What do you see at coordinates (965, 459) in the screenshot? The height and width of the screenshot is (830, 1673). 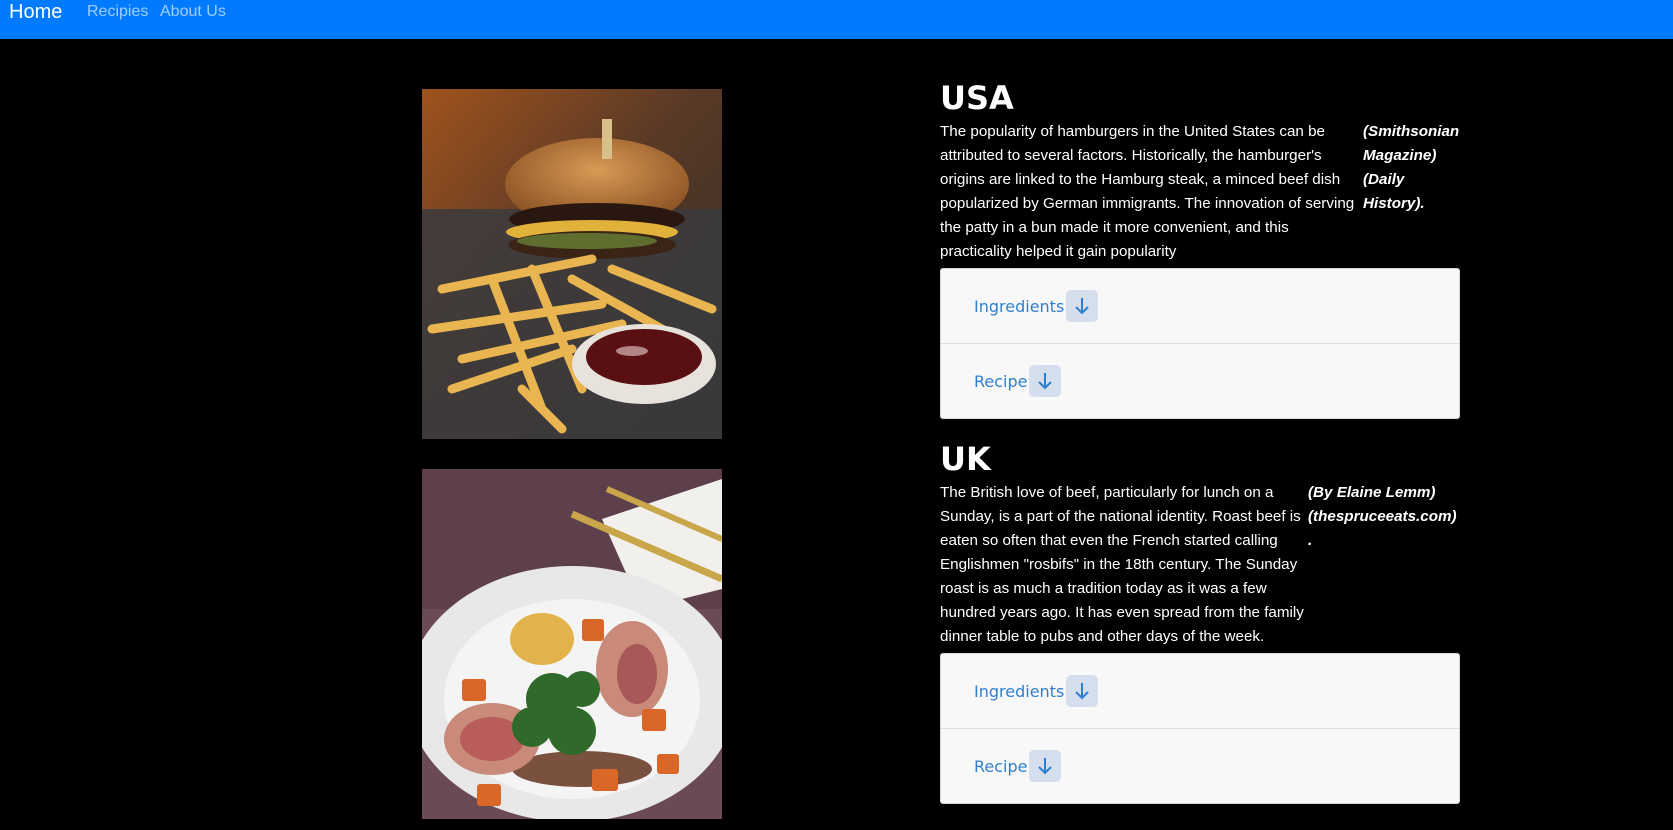 I see `country-title: UK` at bounding box center [965, 459].